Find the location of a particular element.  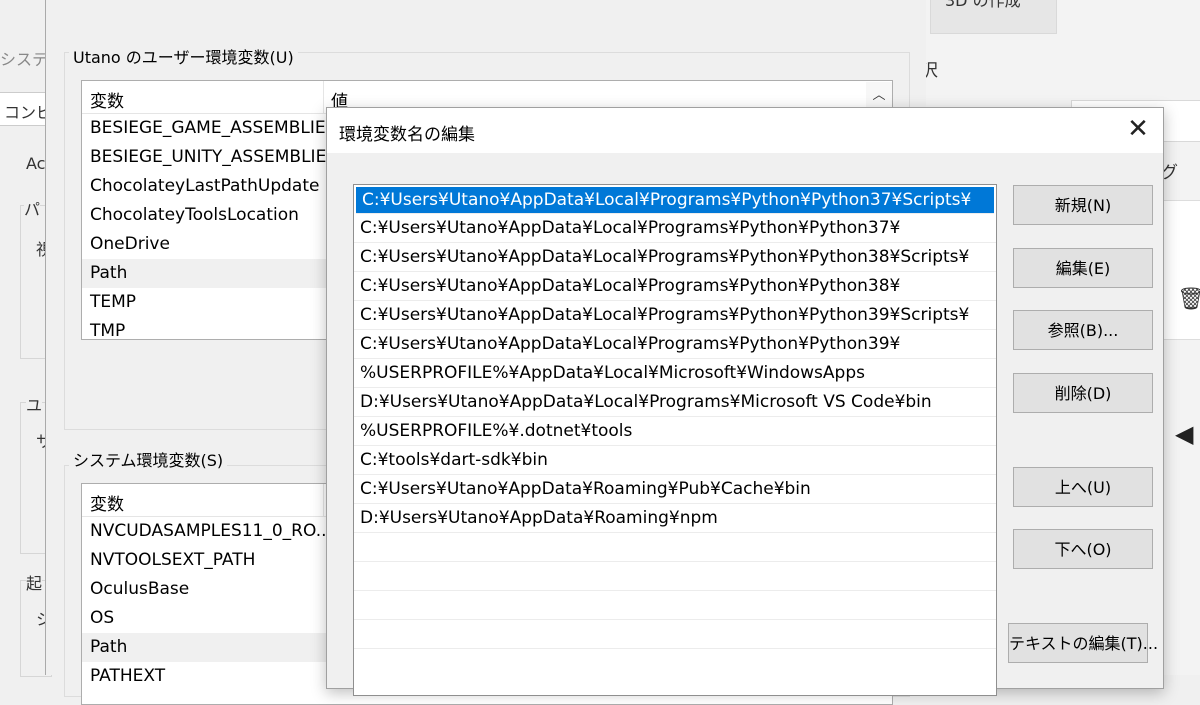

path-entry-row: %USERPROFILE%¥.dotnet¥tools is located at coordinates (675, 431).